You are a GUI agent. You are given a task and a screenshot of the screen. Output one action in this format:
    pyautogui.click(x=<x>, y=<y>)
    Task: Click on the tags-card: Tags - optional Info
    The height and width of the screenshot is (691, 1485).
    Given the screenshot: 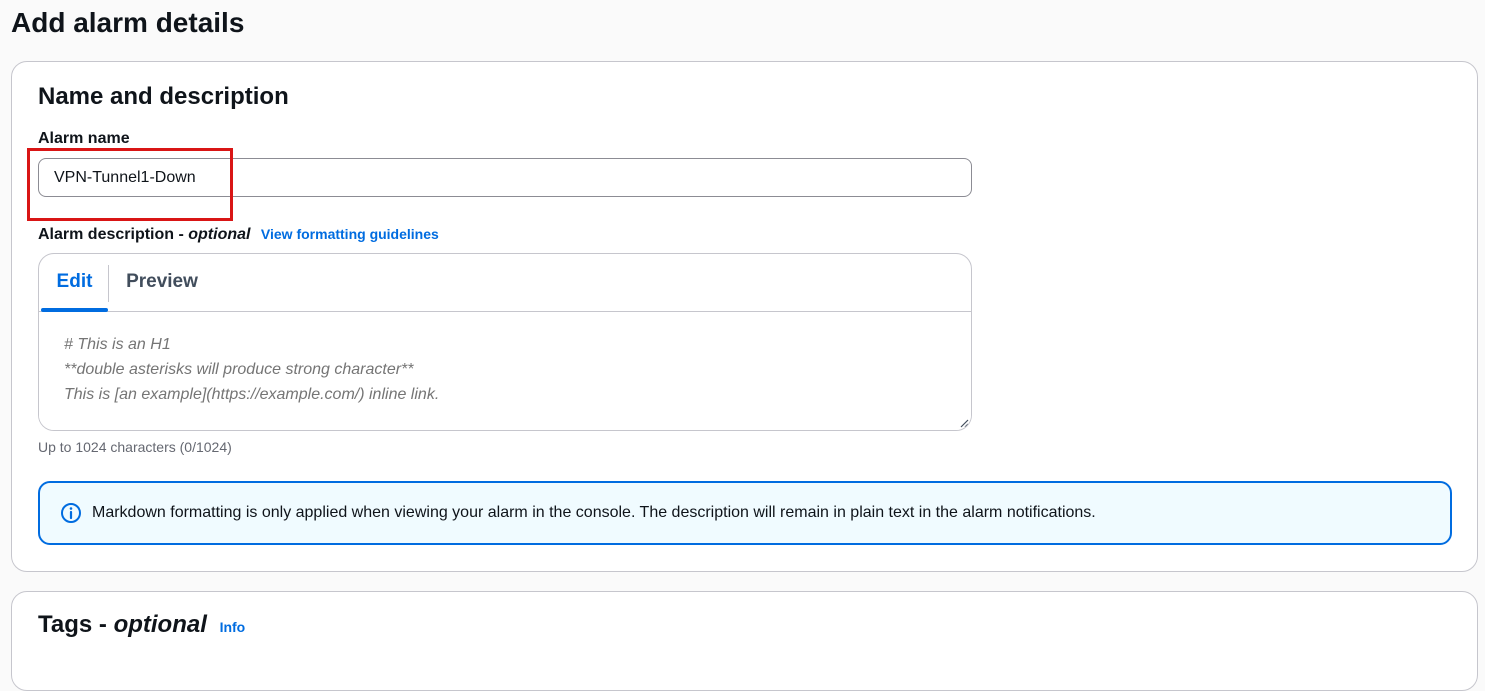 What is the action you would take?
    pyautogui.click(x=744, y=641)
    